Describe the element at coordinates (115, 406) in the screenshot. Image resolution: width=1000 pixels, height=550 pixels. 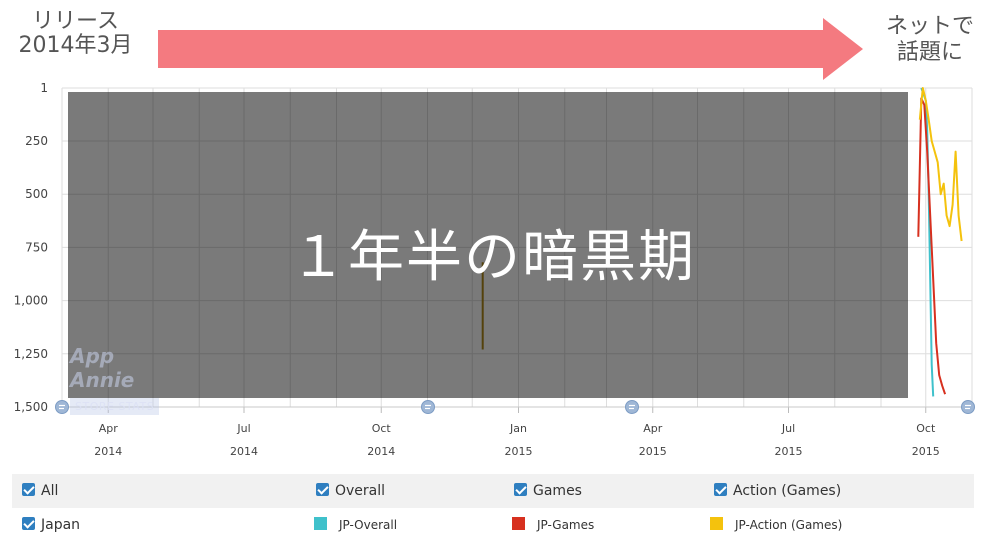
I see `watermark-subtitle: STORE STATS` at that location.